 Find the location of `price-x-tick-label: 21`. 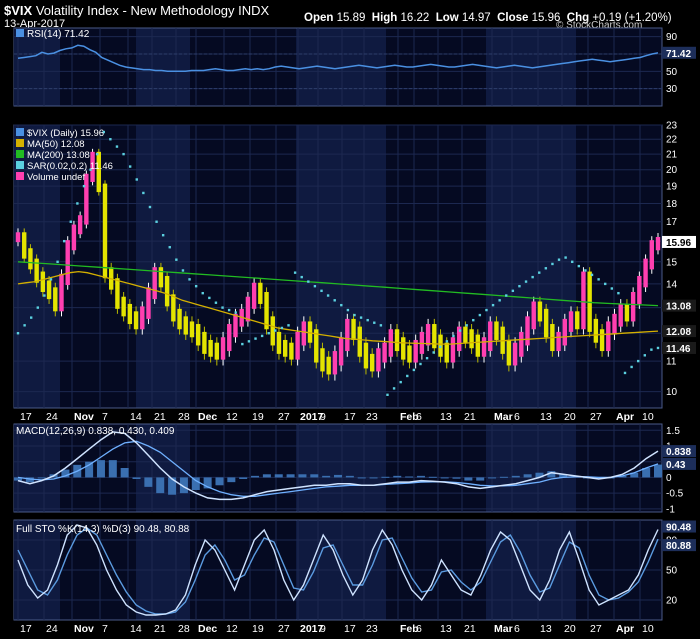

price-x-tick-label: 21 is located at coordinates (470, 417).